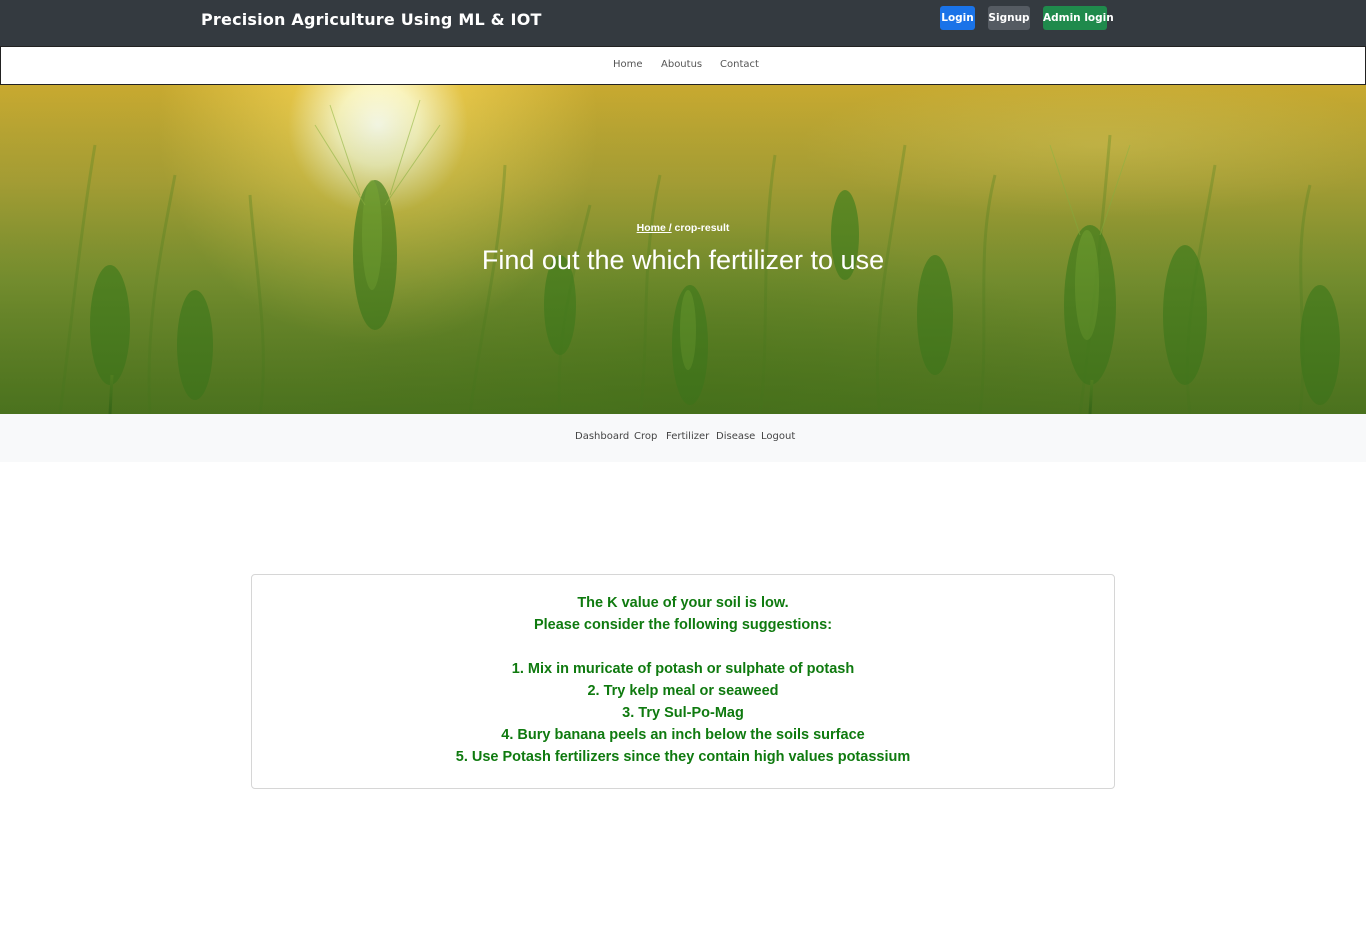 The height and width of the screenshot is (933, 1366). I want to click on nav-item-home: Home, so click(628, 64).